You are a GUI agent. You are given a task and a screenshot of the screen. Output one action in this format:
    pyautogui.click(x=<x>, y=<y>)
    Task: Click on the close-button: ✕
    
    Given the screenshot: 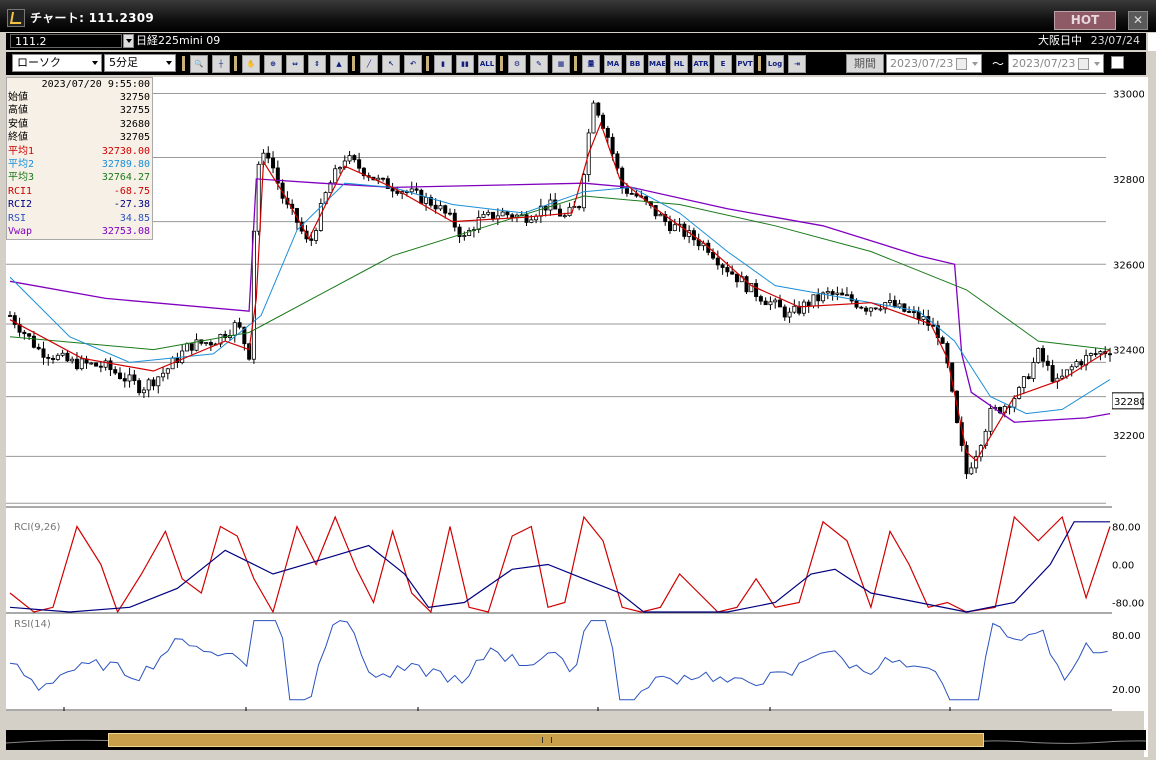 What is the action you would take?
    pyautogui.click(x=1138, y=20)
    